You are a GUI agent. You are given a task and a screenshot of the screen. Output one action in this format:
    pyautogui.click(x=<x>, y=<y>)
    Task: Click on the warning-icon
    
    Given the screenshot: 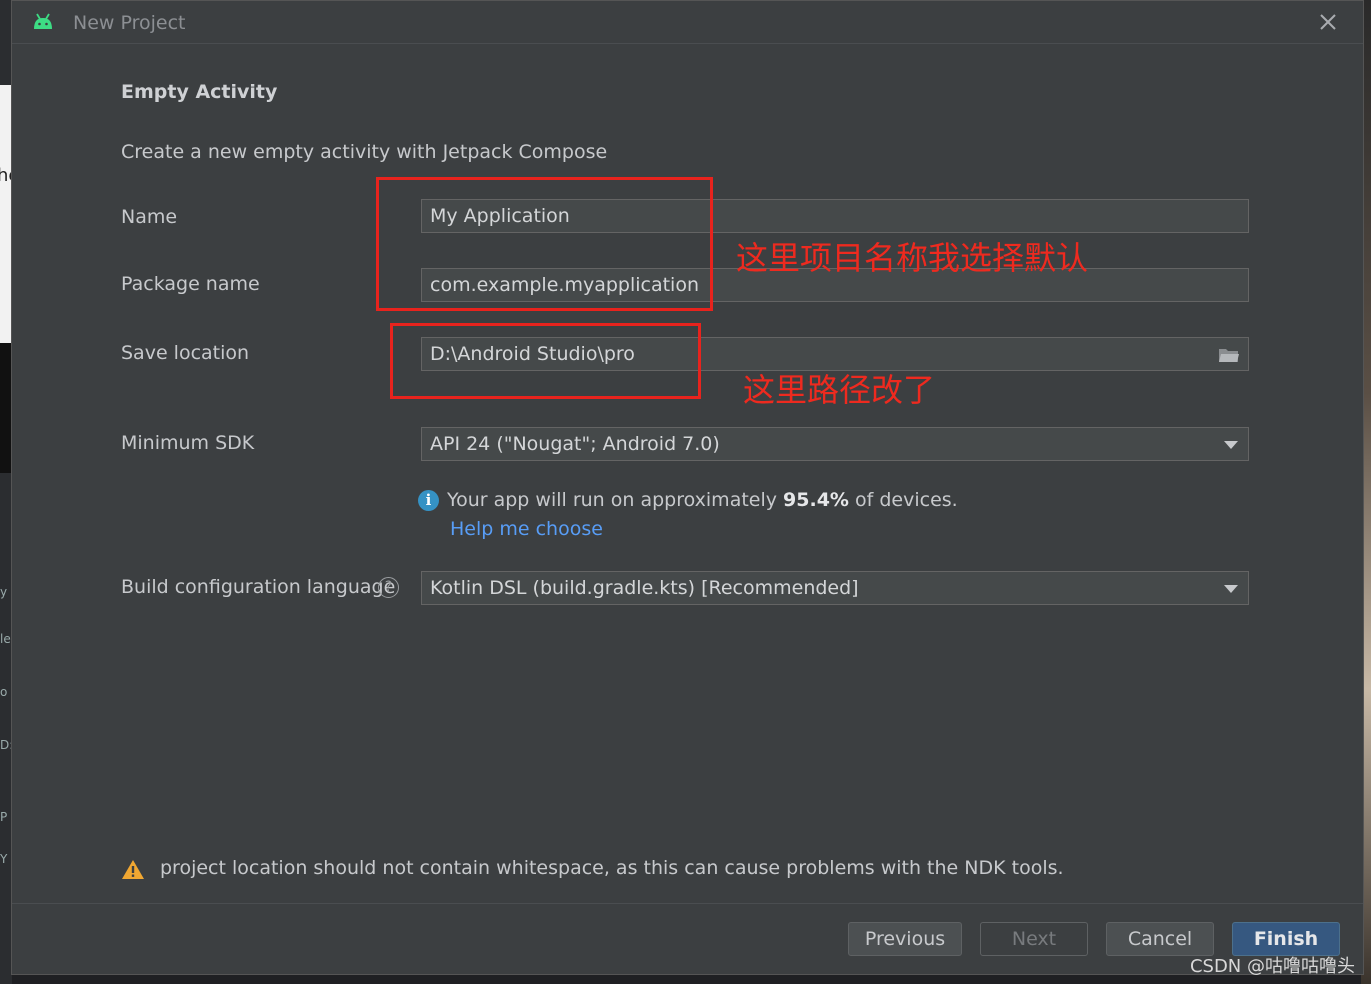 What is the action you would take?
    pyautogui.click(x=133, y=869)
    